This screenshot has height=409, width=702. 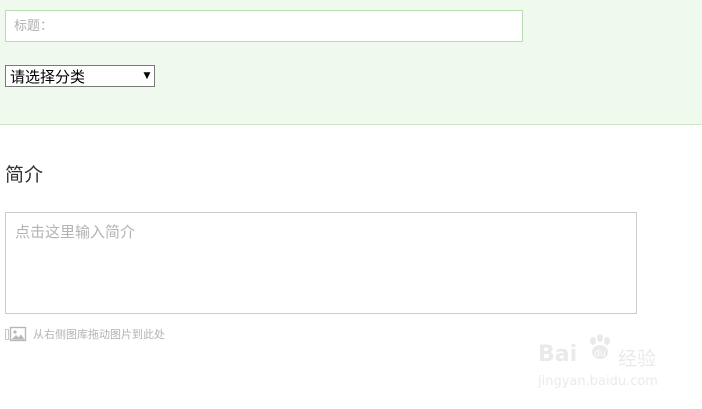 I want to click on image-drag-hint: 从右侧图库拖动图片到此处, so click(x=85, y=334).